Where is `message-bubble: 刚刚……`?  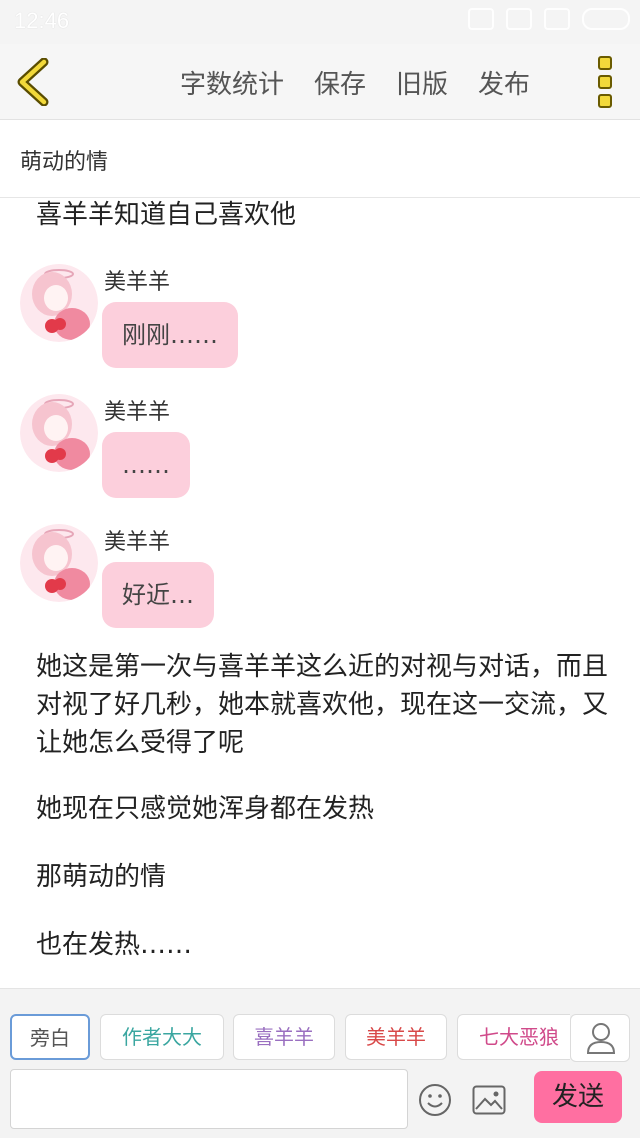 message-bubble: 刚刚…… is located at coordinates (170, 335).